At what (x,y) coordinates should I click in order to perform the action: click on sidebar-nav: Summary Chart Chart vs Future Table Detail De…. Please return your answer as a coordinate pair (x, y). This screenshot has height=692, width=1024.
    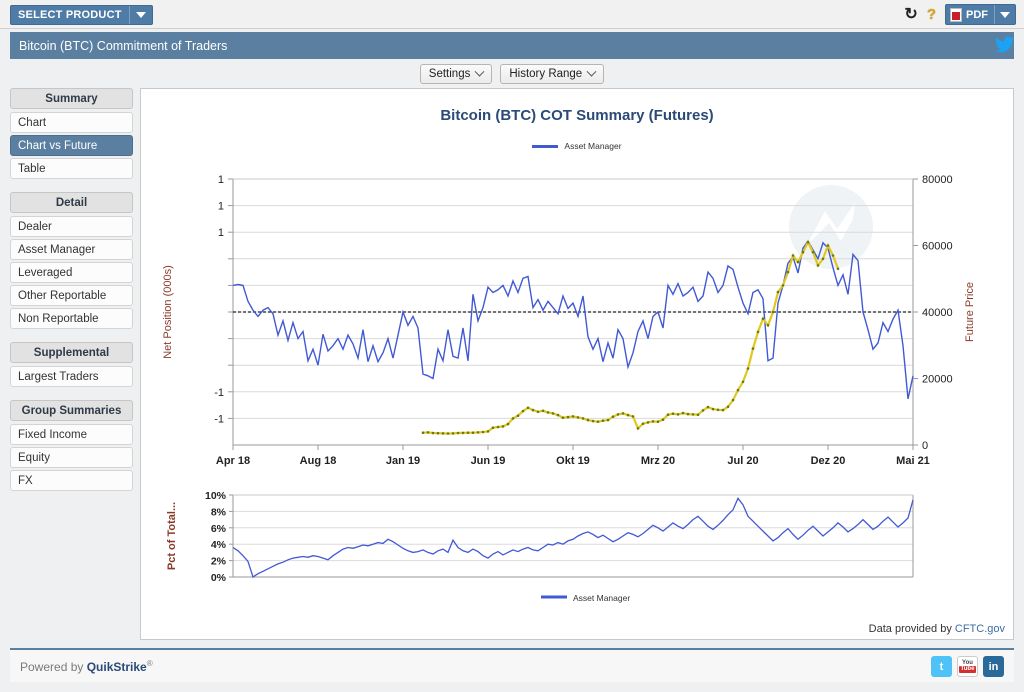
    Looking at the image, I should click on (71, 364).